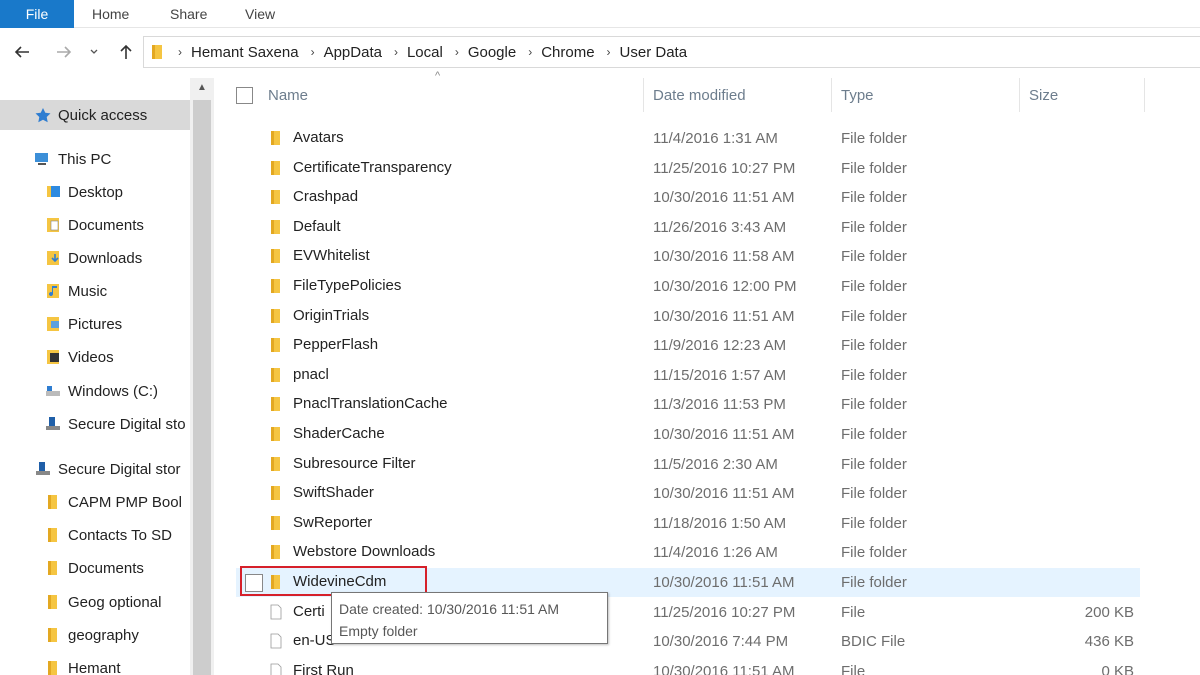 This screenshot has width=1200, height=675. What do you see at coordinates (715, 138) in the screenshot?
I see `file-date: 11/4/2016 1:31 AM` at bounding box center [715, 138].